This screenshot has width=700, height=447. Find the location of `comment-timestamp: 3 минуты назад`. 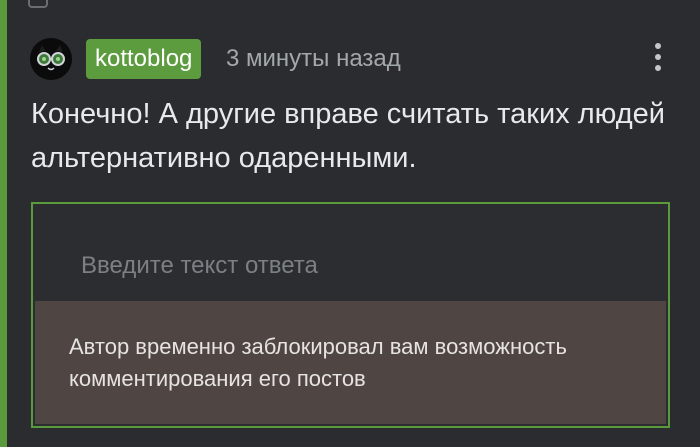

comment-timestamp: 3 минуты назад is located at coordinates (313, 59).